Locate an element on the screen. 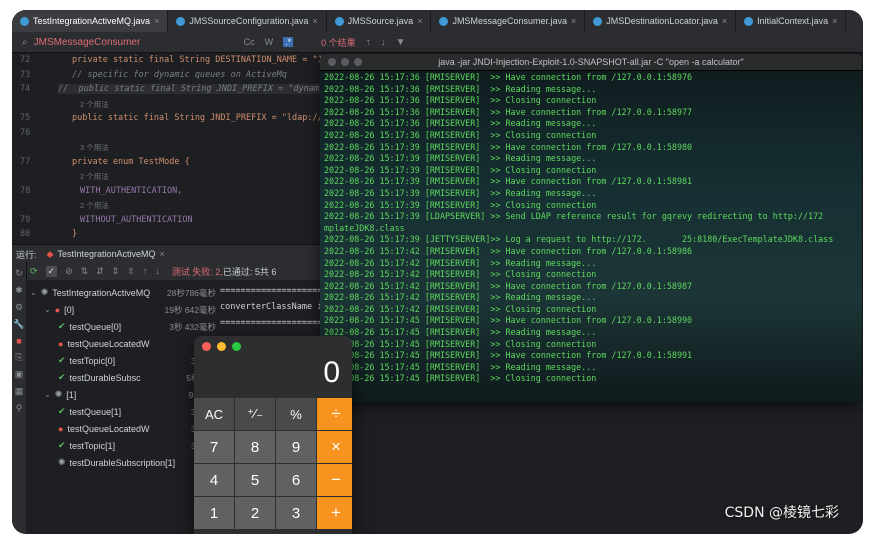 This screenshot has width=875, height=546. match-case-toggle: Cc is located at coordinates (249, 42).